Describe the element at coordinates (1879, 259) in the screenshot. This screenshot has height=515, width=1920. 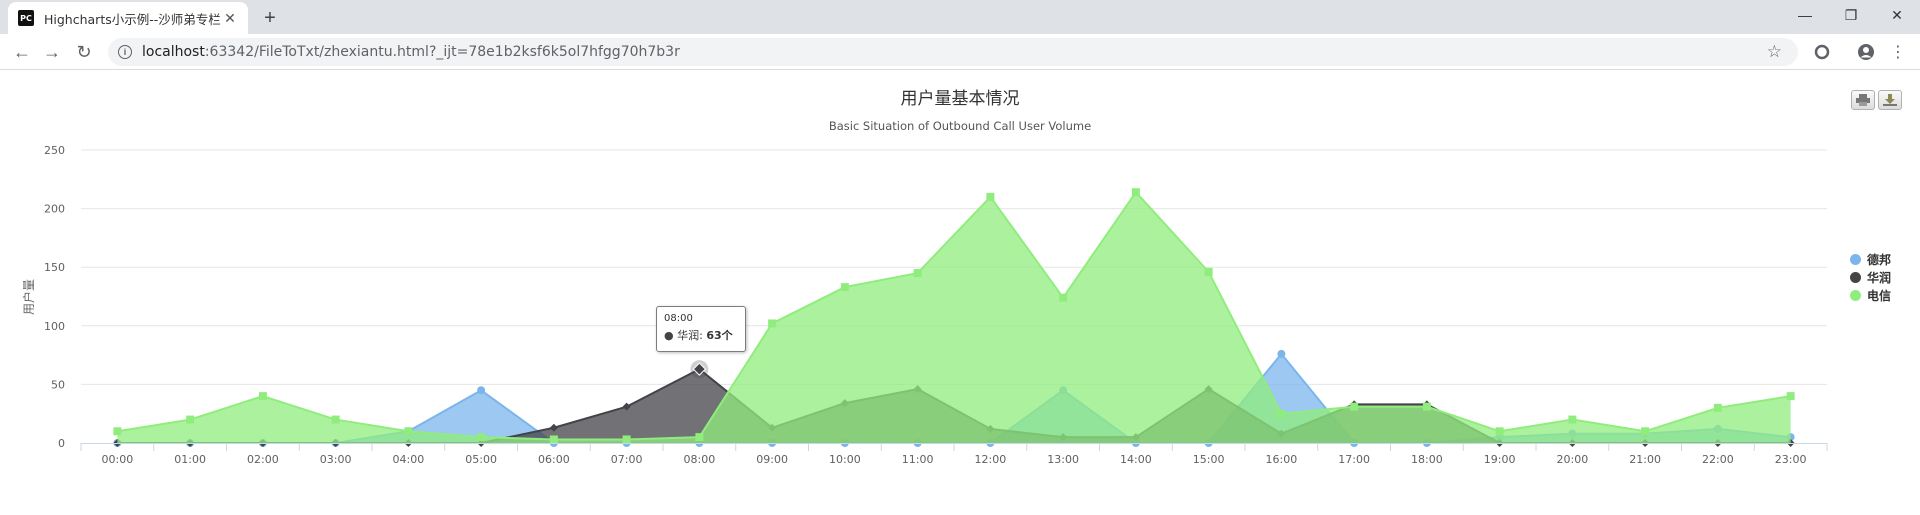
I see `legend-label: 德邦` at that location.